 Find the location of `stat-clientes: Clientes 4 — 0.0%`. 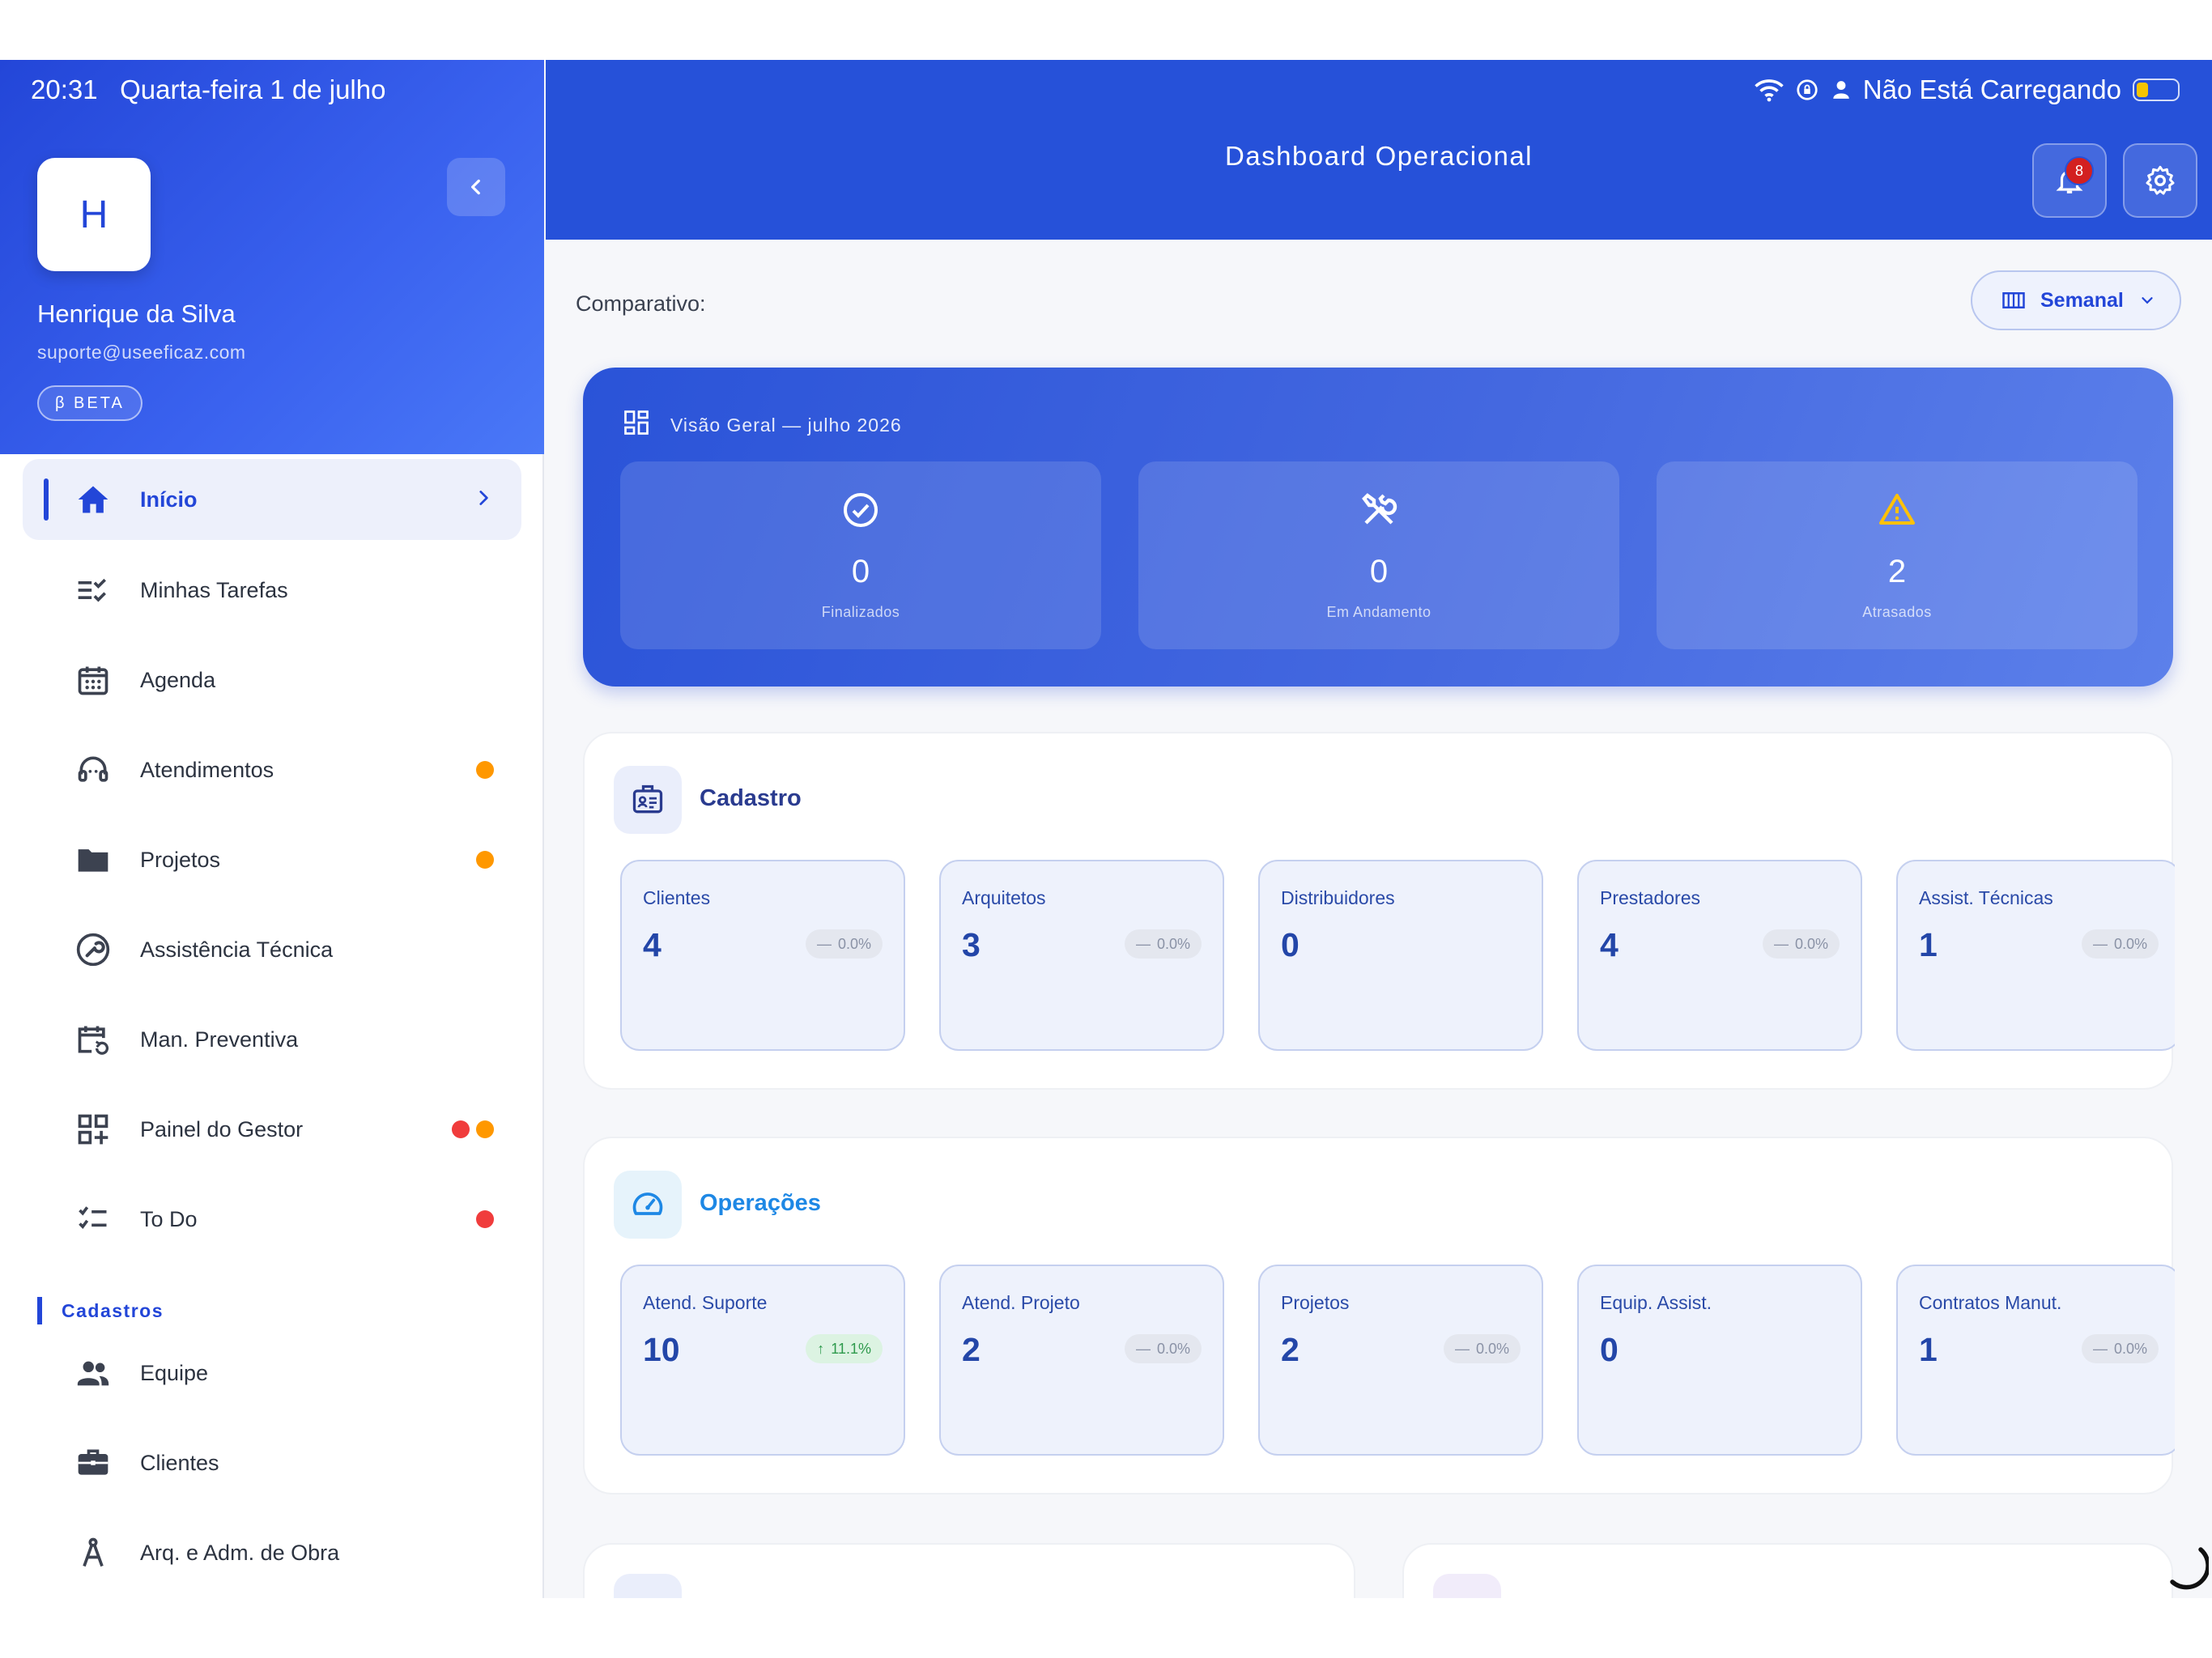

stat-clientes: Clientes 4 — 0.0% is located at coordinates (762, 955).